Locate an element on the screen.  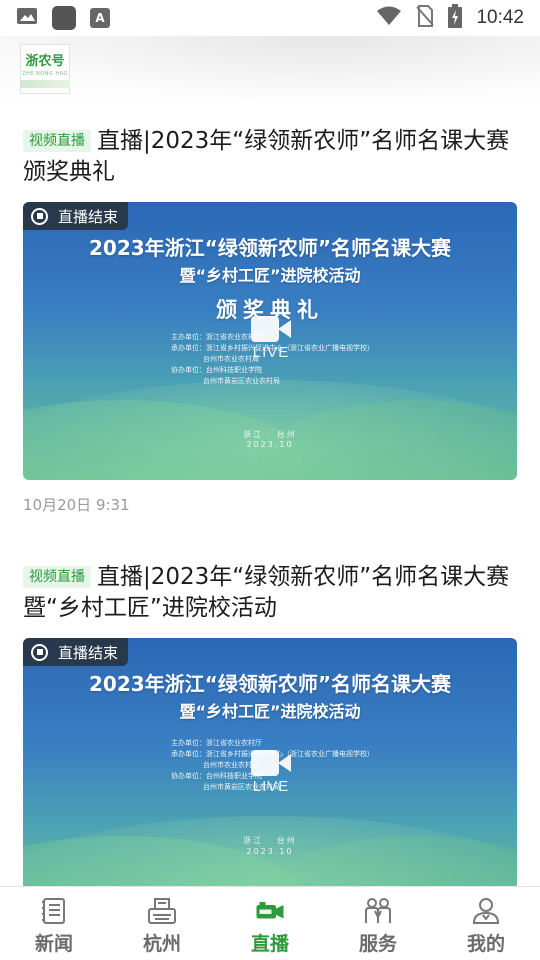
status-clock: 10:42 is located at coordinates (500, 17).